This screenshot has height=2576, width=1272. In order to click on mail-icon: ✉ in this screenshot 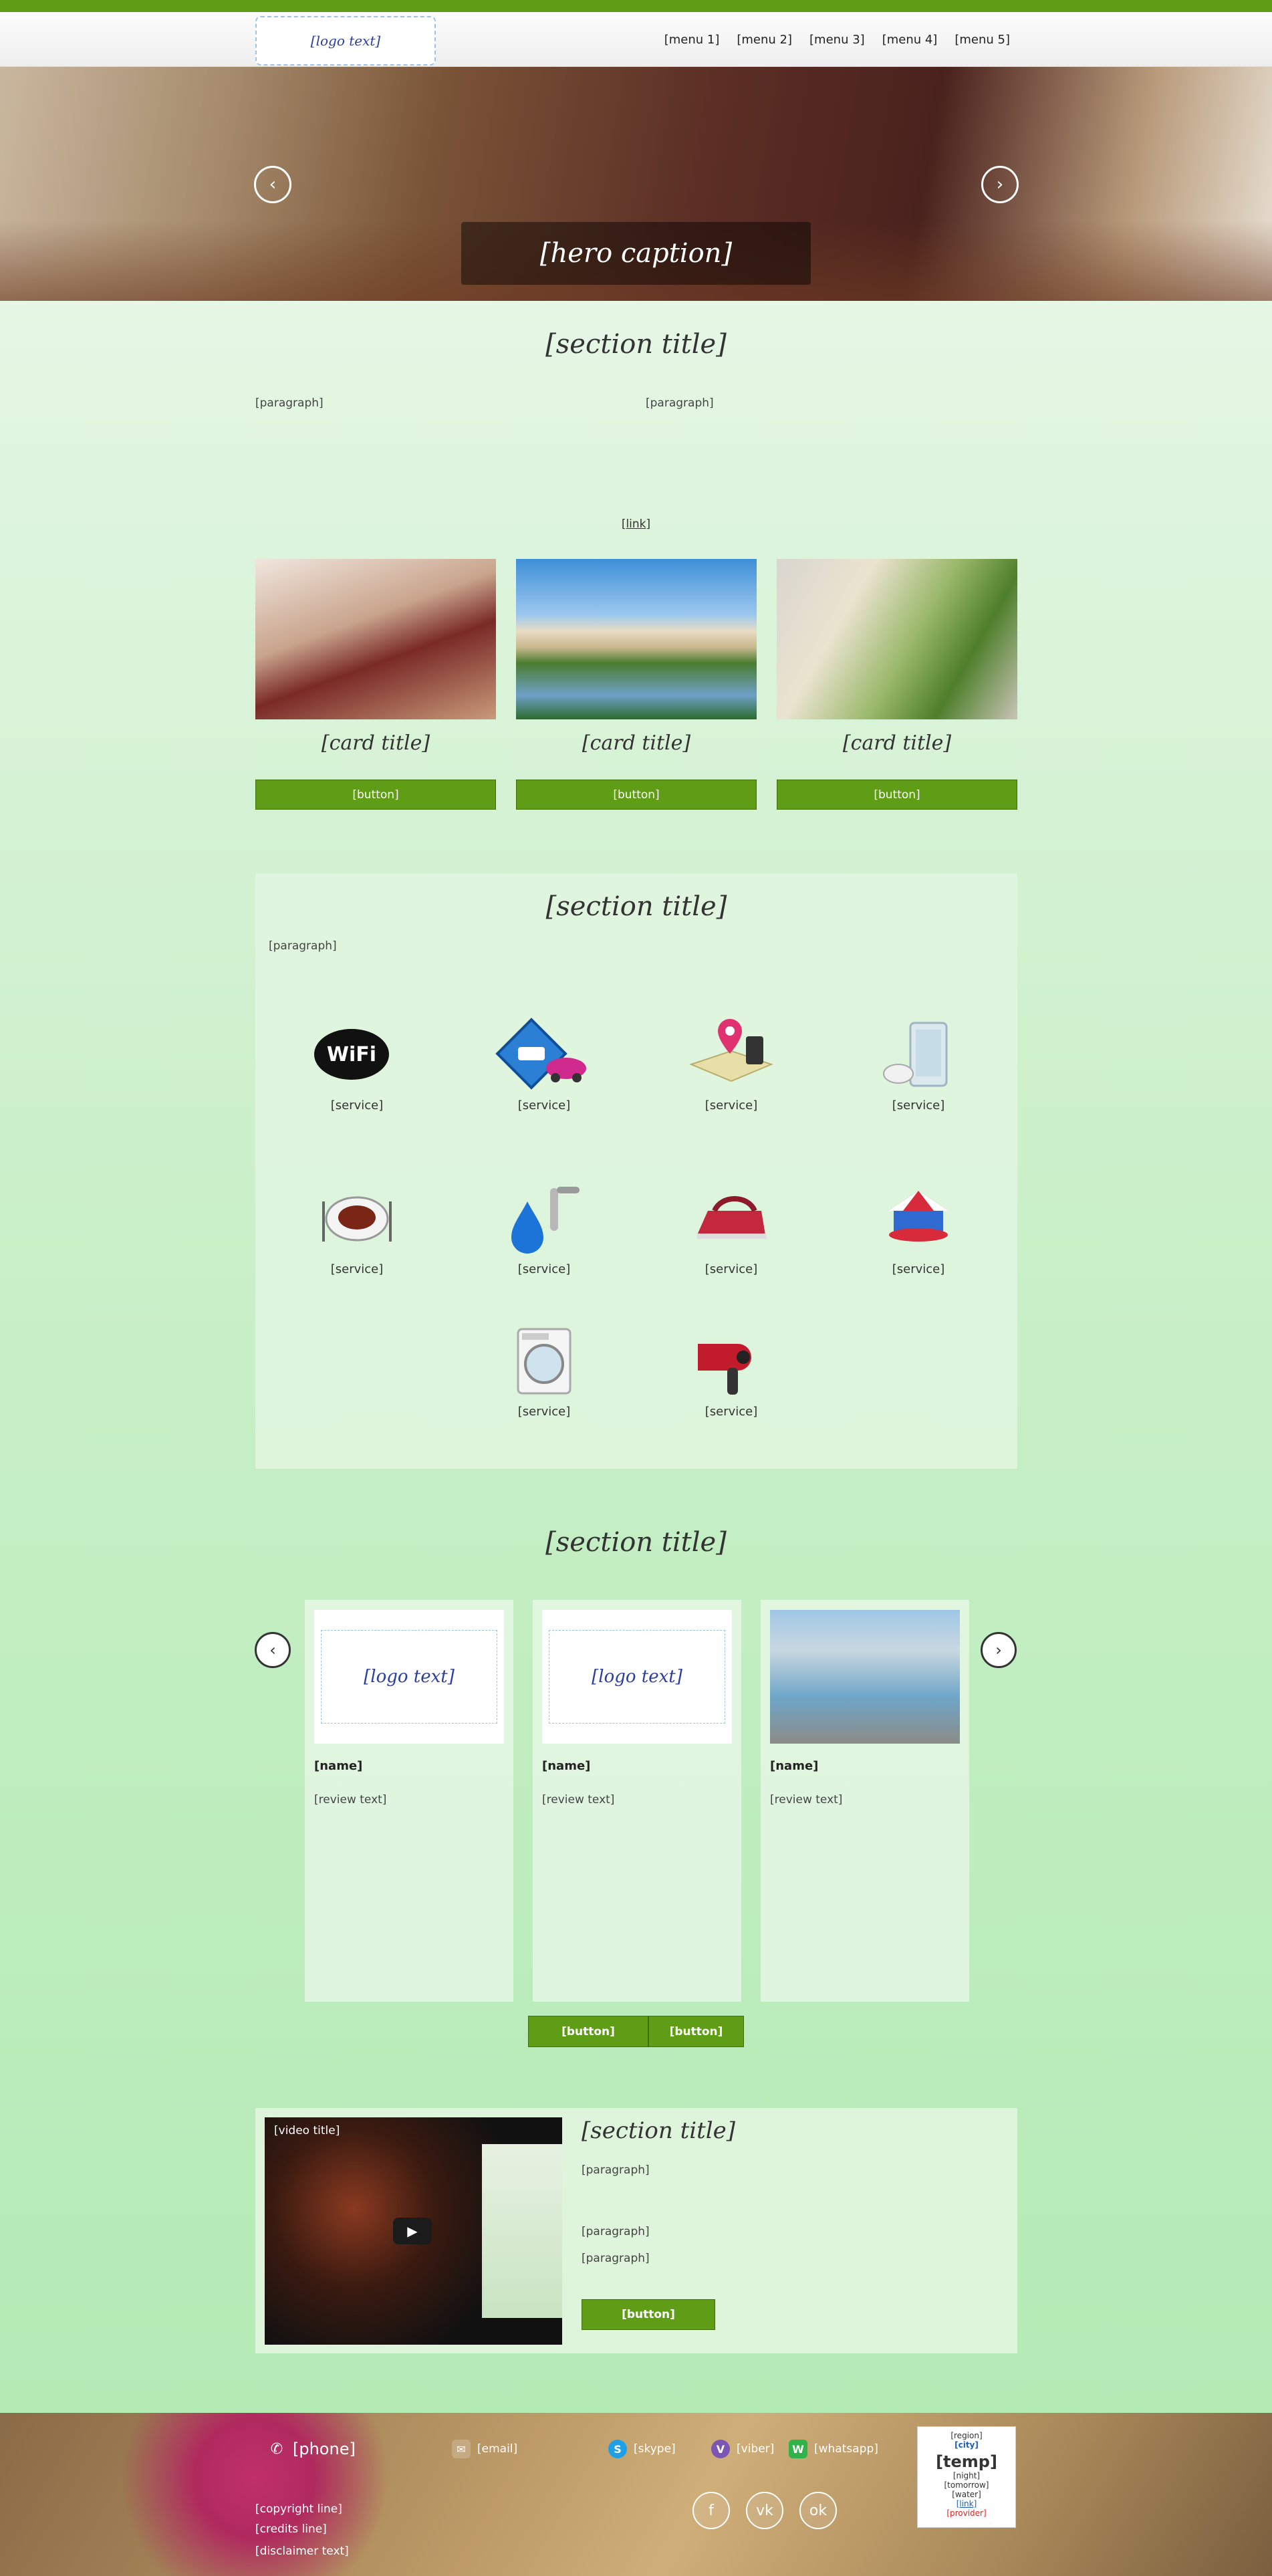, I will do `click(461, 2449)`.